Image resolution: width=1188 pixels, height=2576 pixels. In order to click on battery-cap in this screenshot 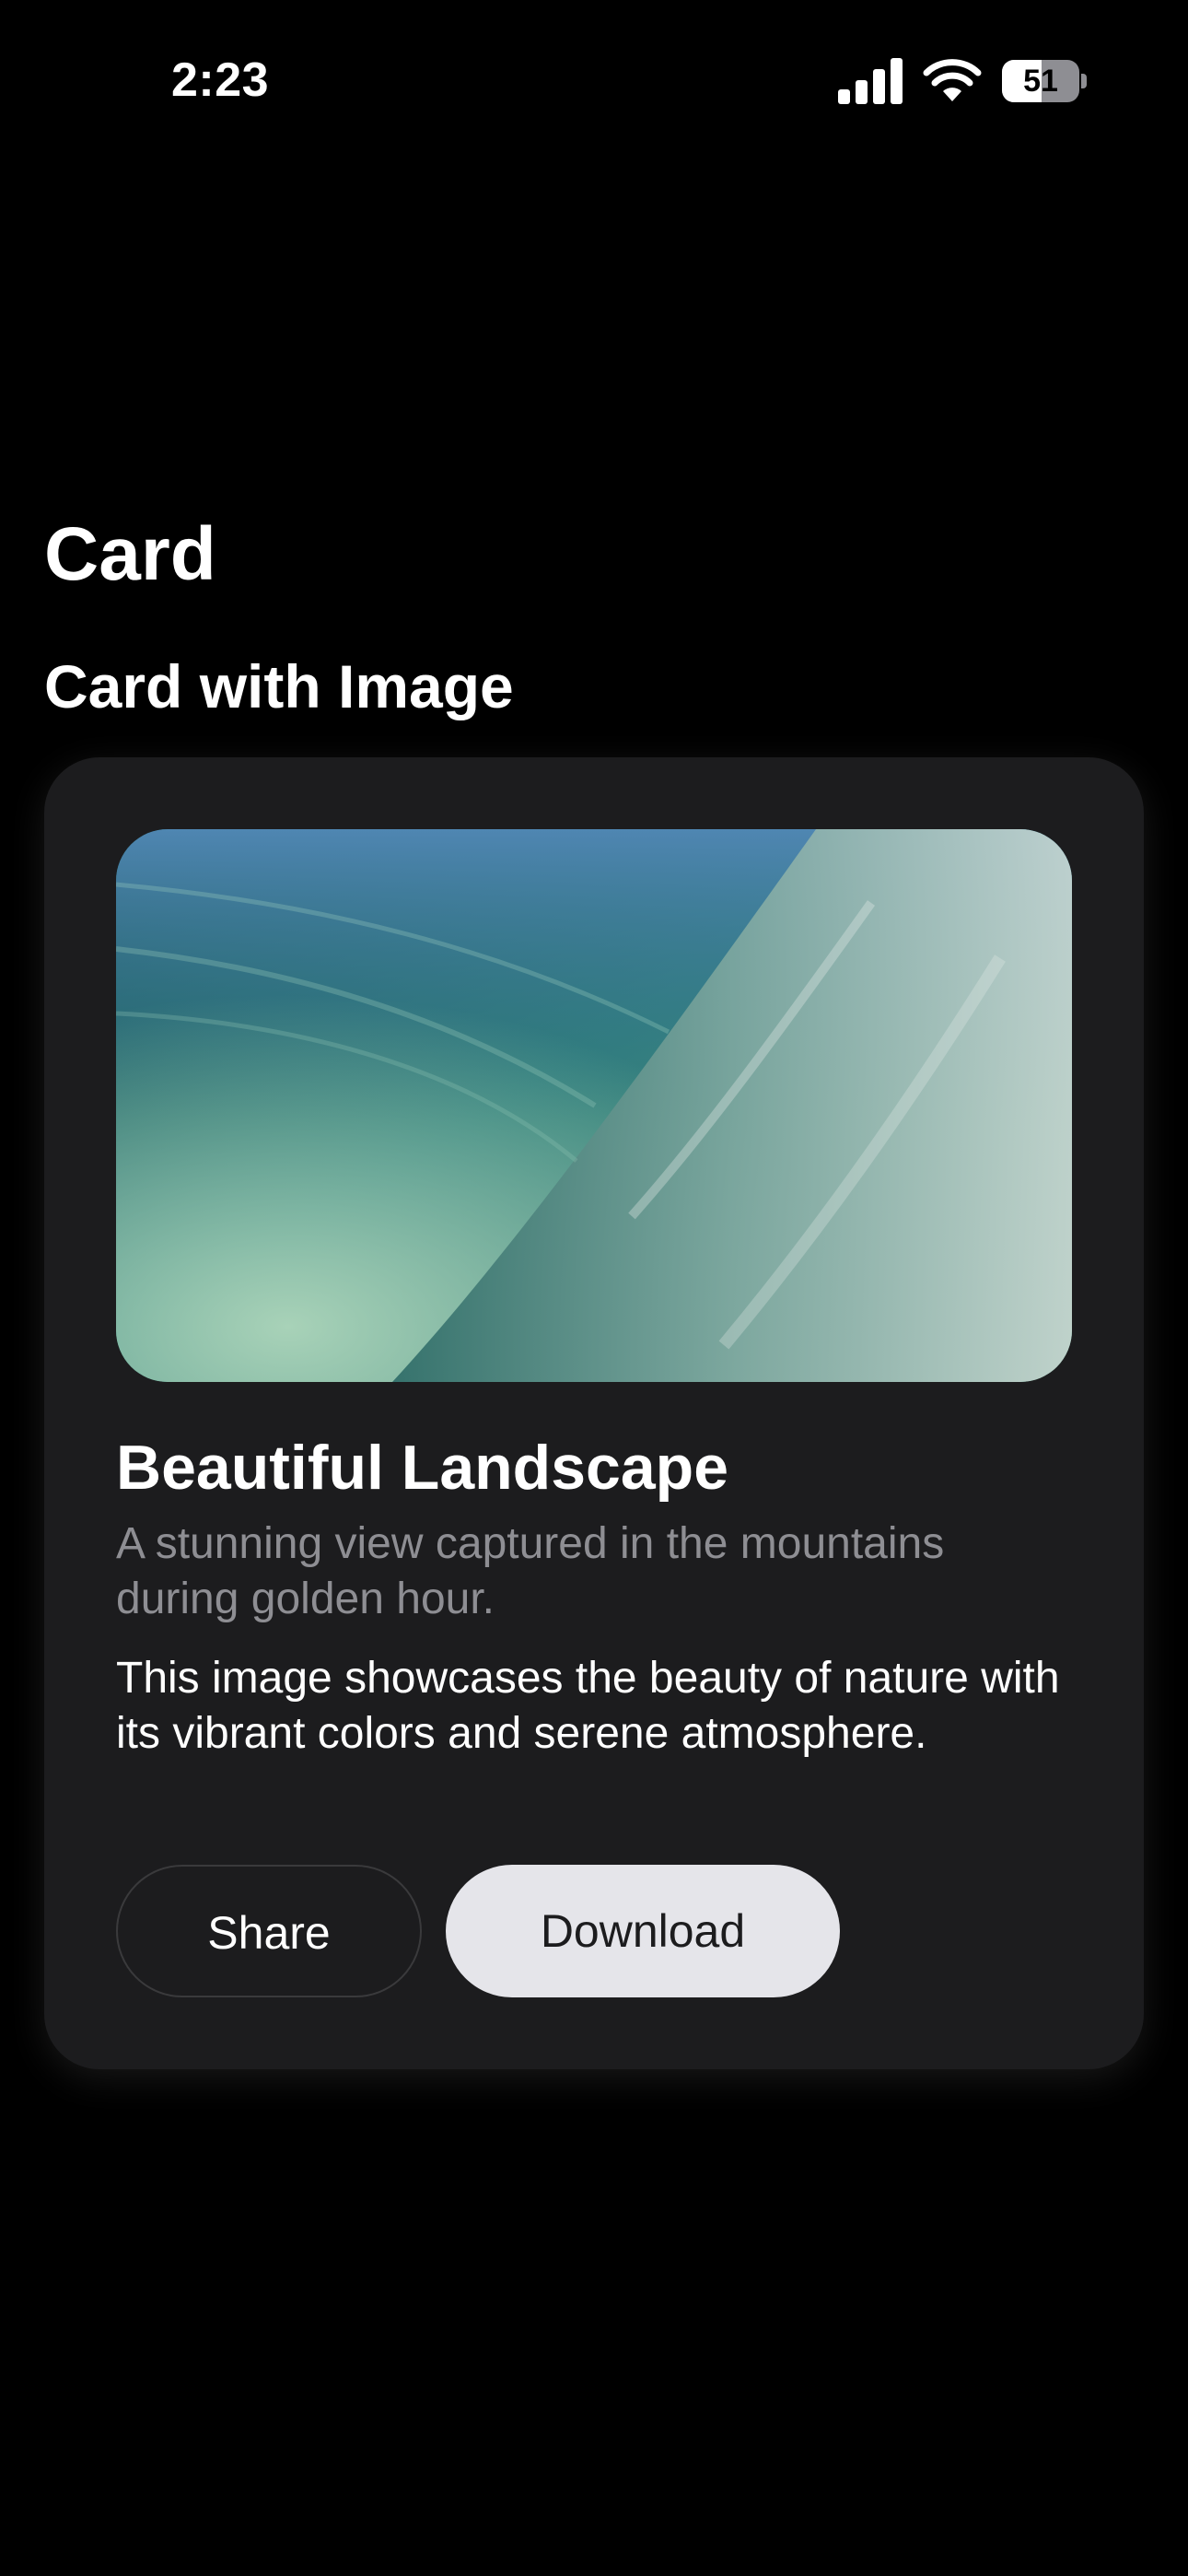, I will do `click(1084, 81)`.